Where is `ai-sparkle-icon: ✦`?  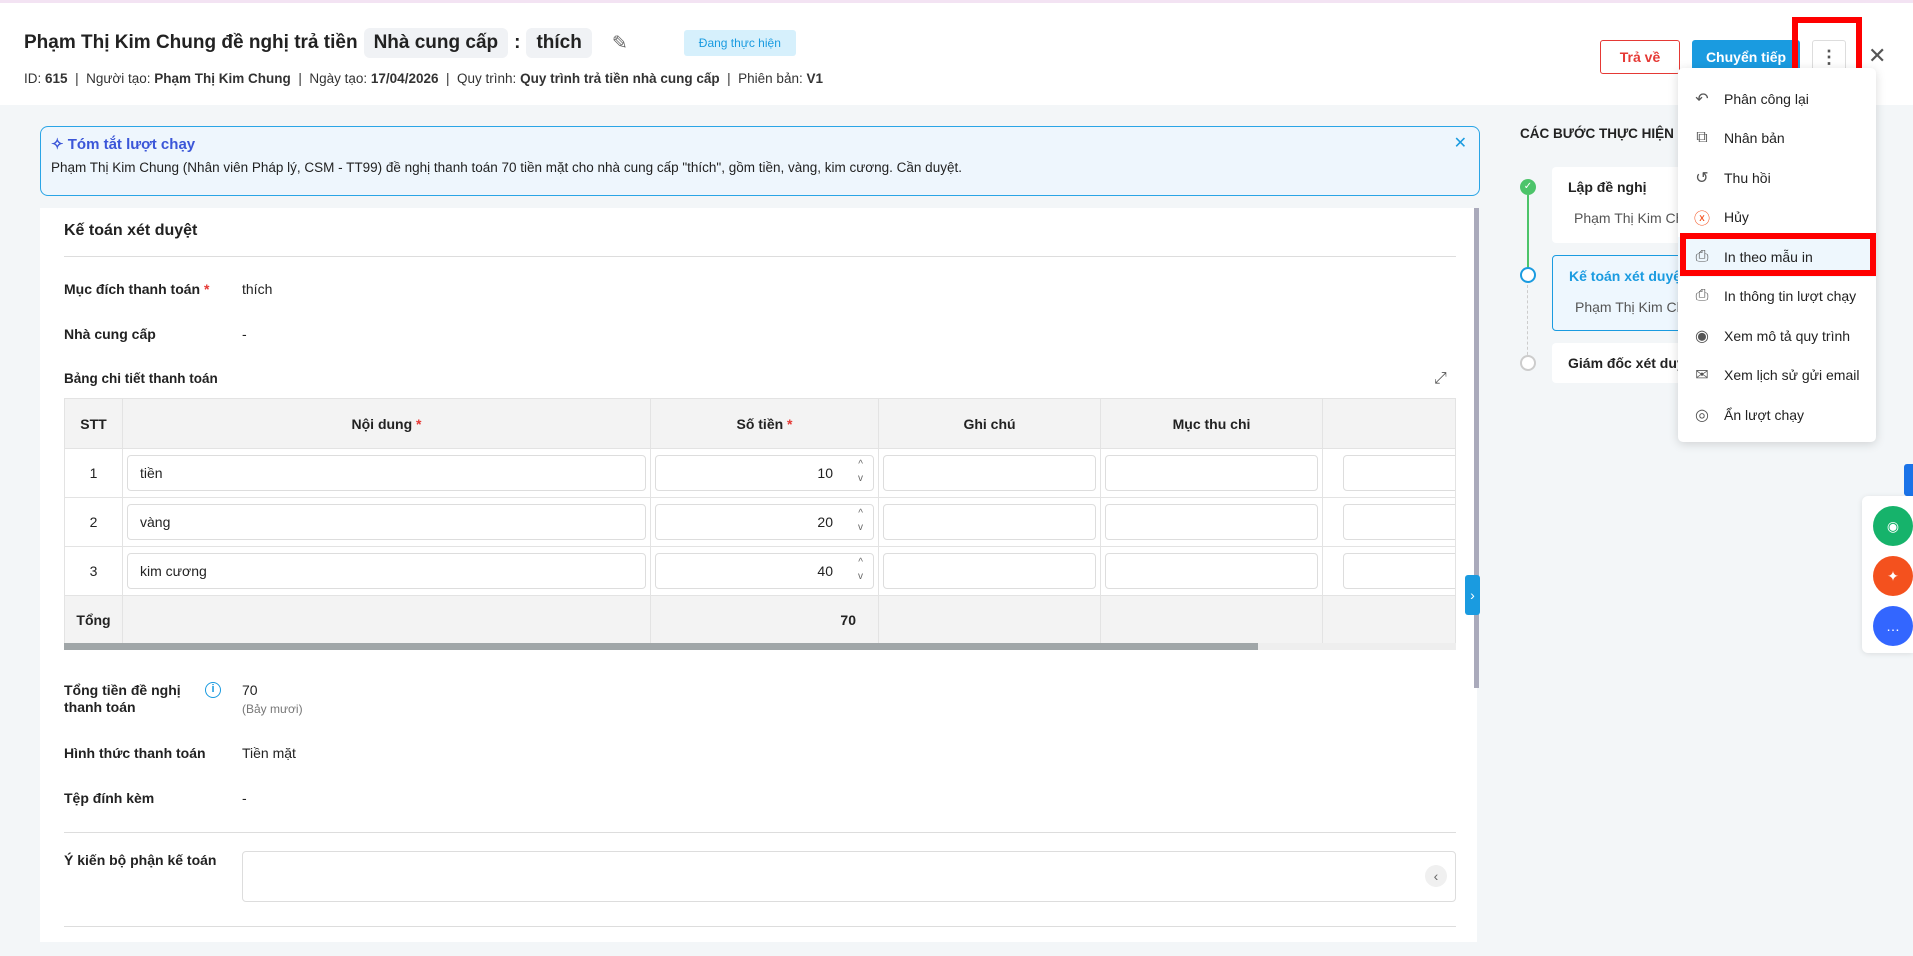 ai-sparkle-icon: ✦ is located at coordinates (1893, 576).